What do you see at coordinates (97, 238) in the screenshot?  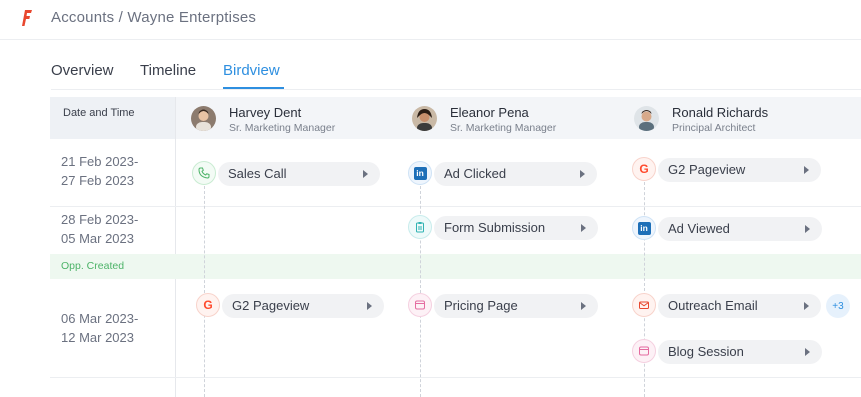 I see `date-end: 05 Mar 2023` at bounding box center [97, 238].